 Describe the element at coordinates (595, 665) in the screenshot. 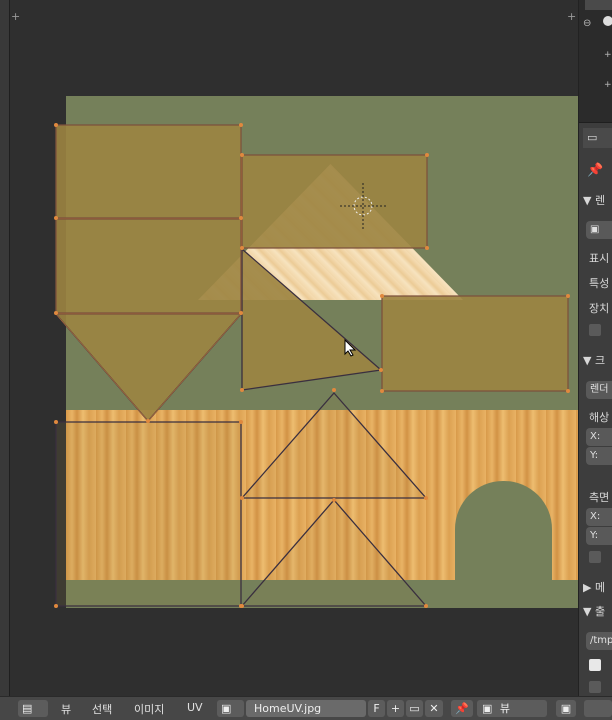

I see `checkbox-checked` at that location.